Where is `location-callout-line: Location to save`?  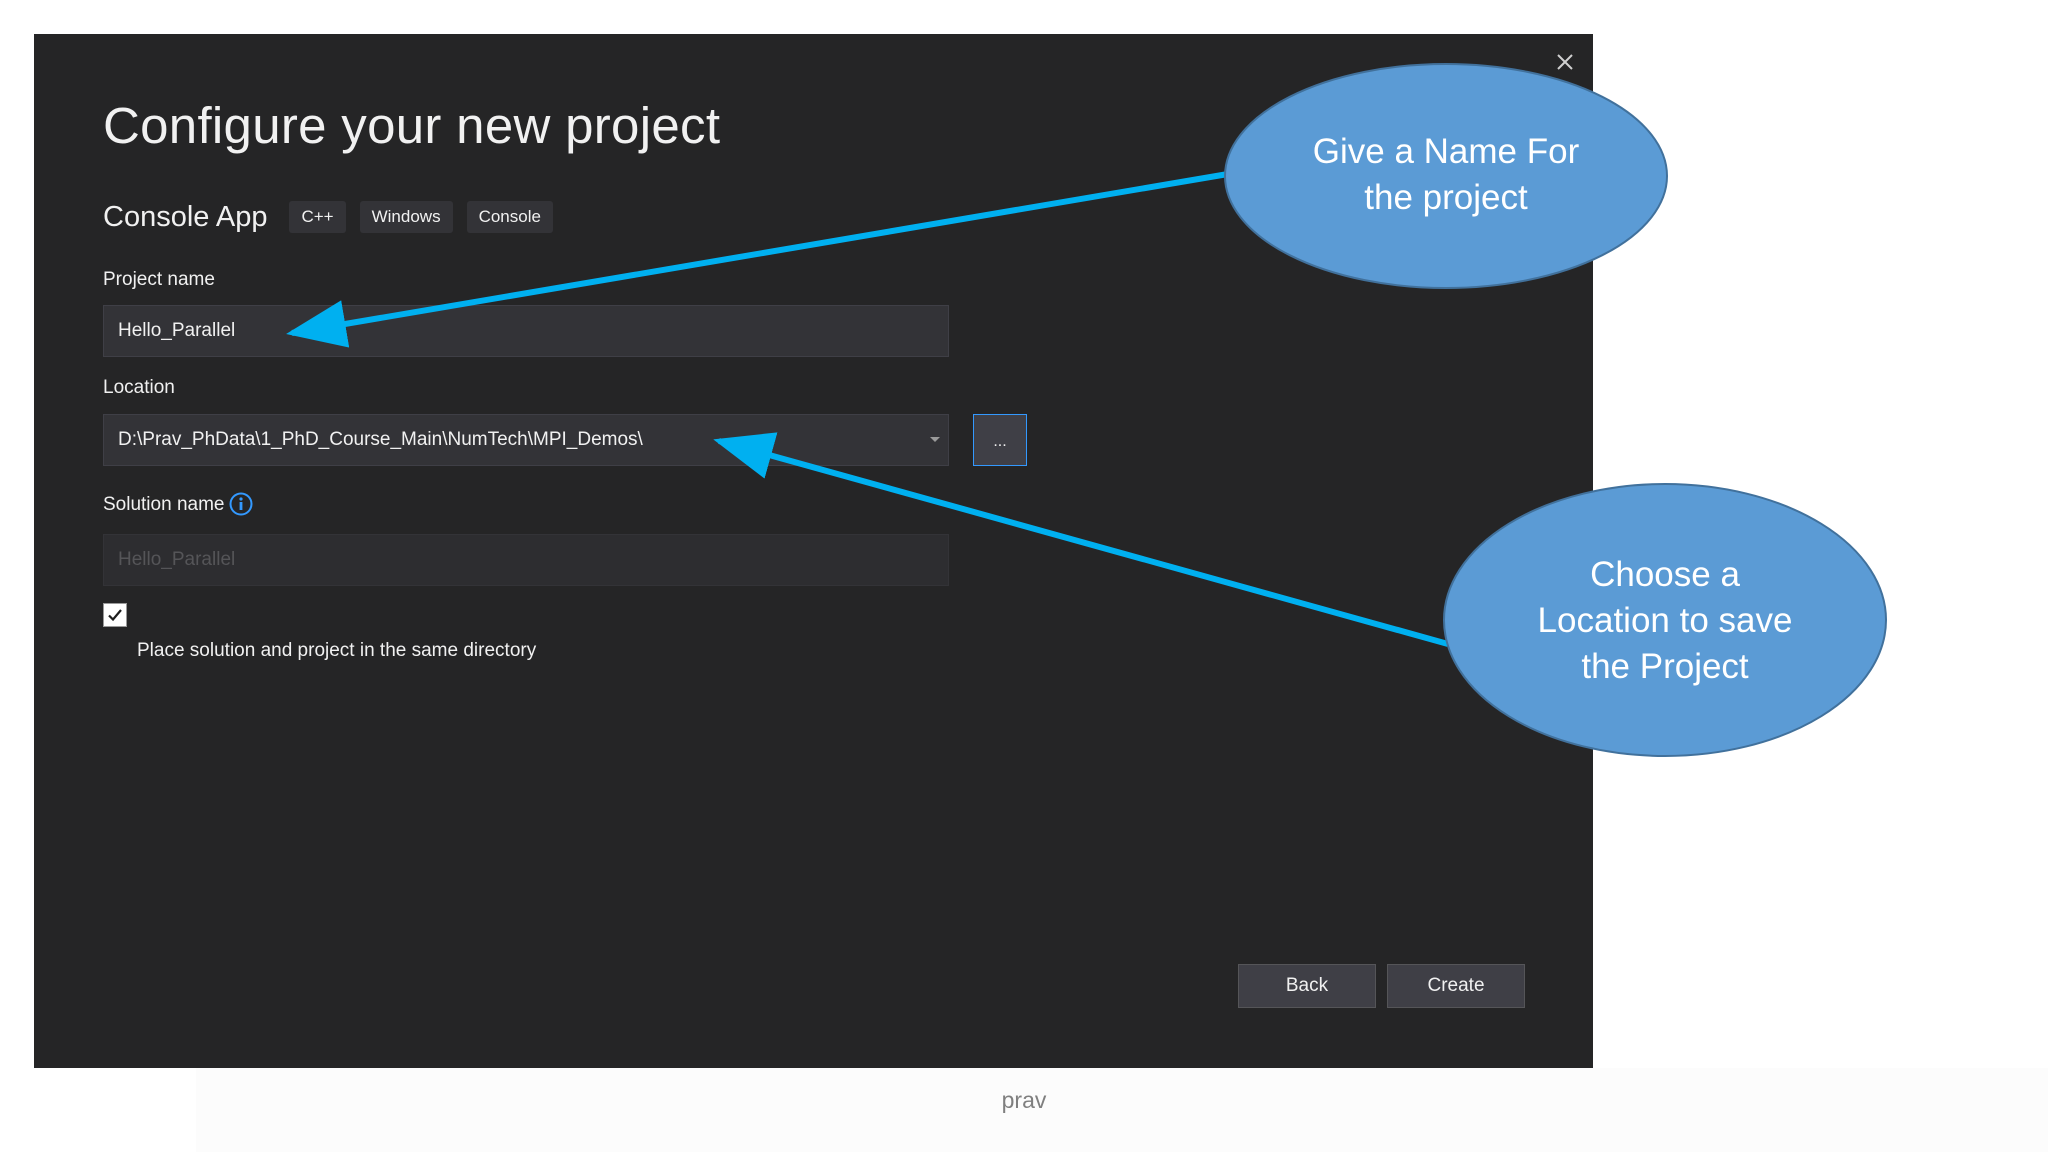 location-callout-line: Location to save is located at coordinates (1665, 620).